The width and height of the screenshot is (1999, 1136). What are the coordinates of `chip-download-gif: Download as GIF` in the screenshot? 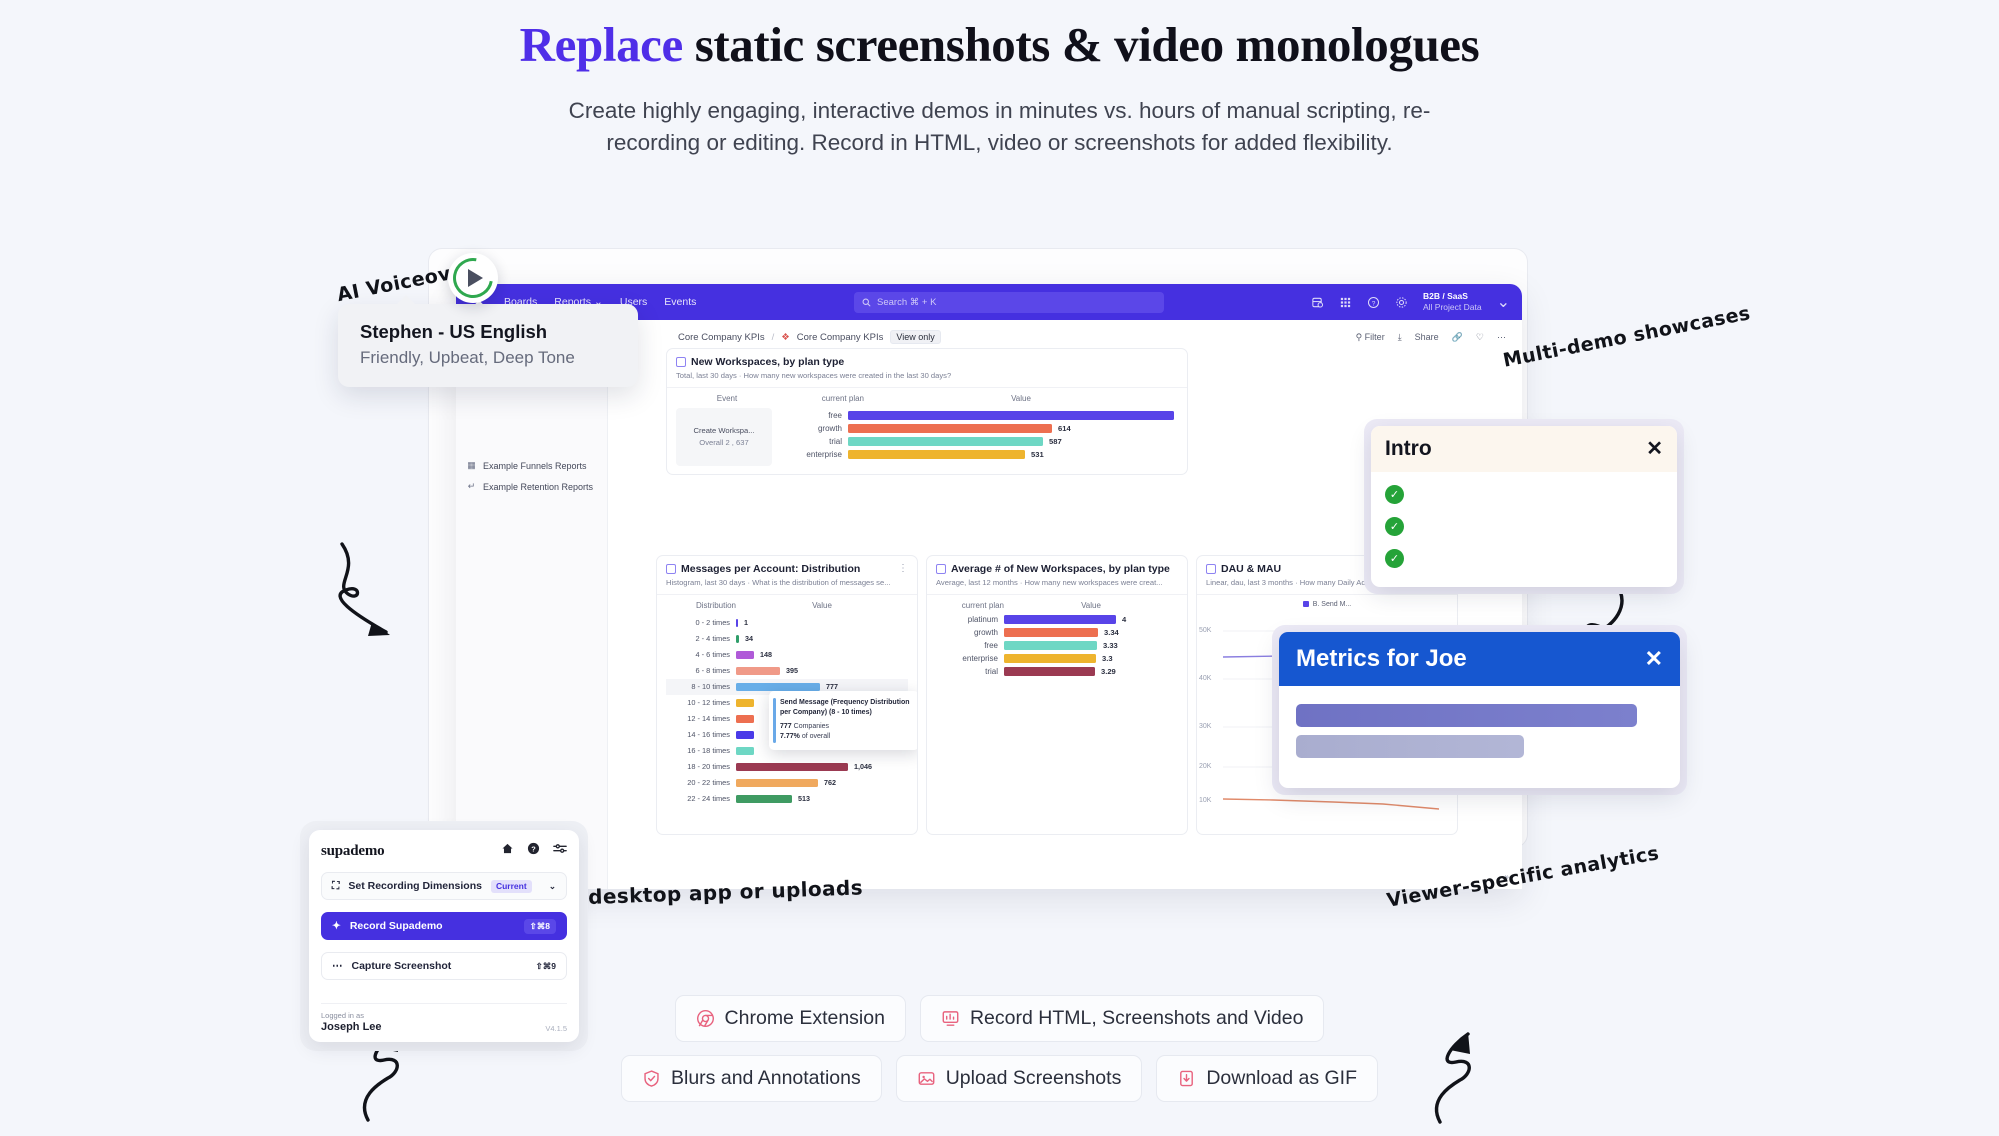 It's located at (1267, 1078).